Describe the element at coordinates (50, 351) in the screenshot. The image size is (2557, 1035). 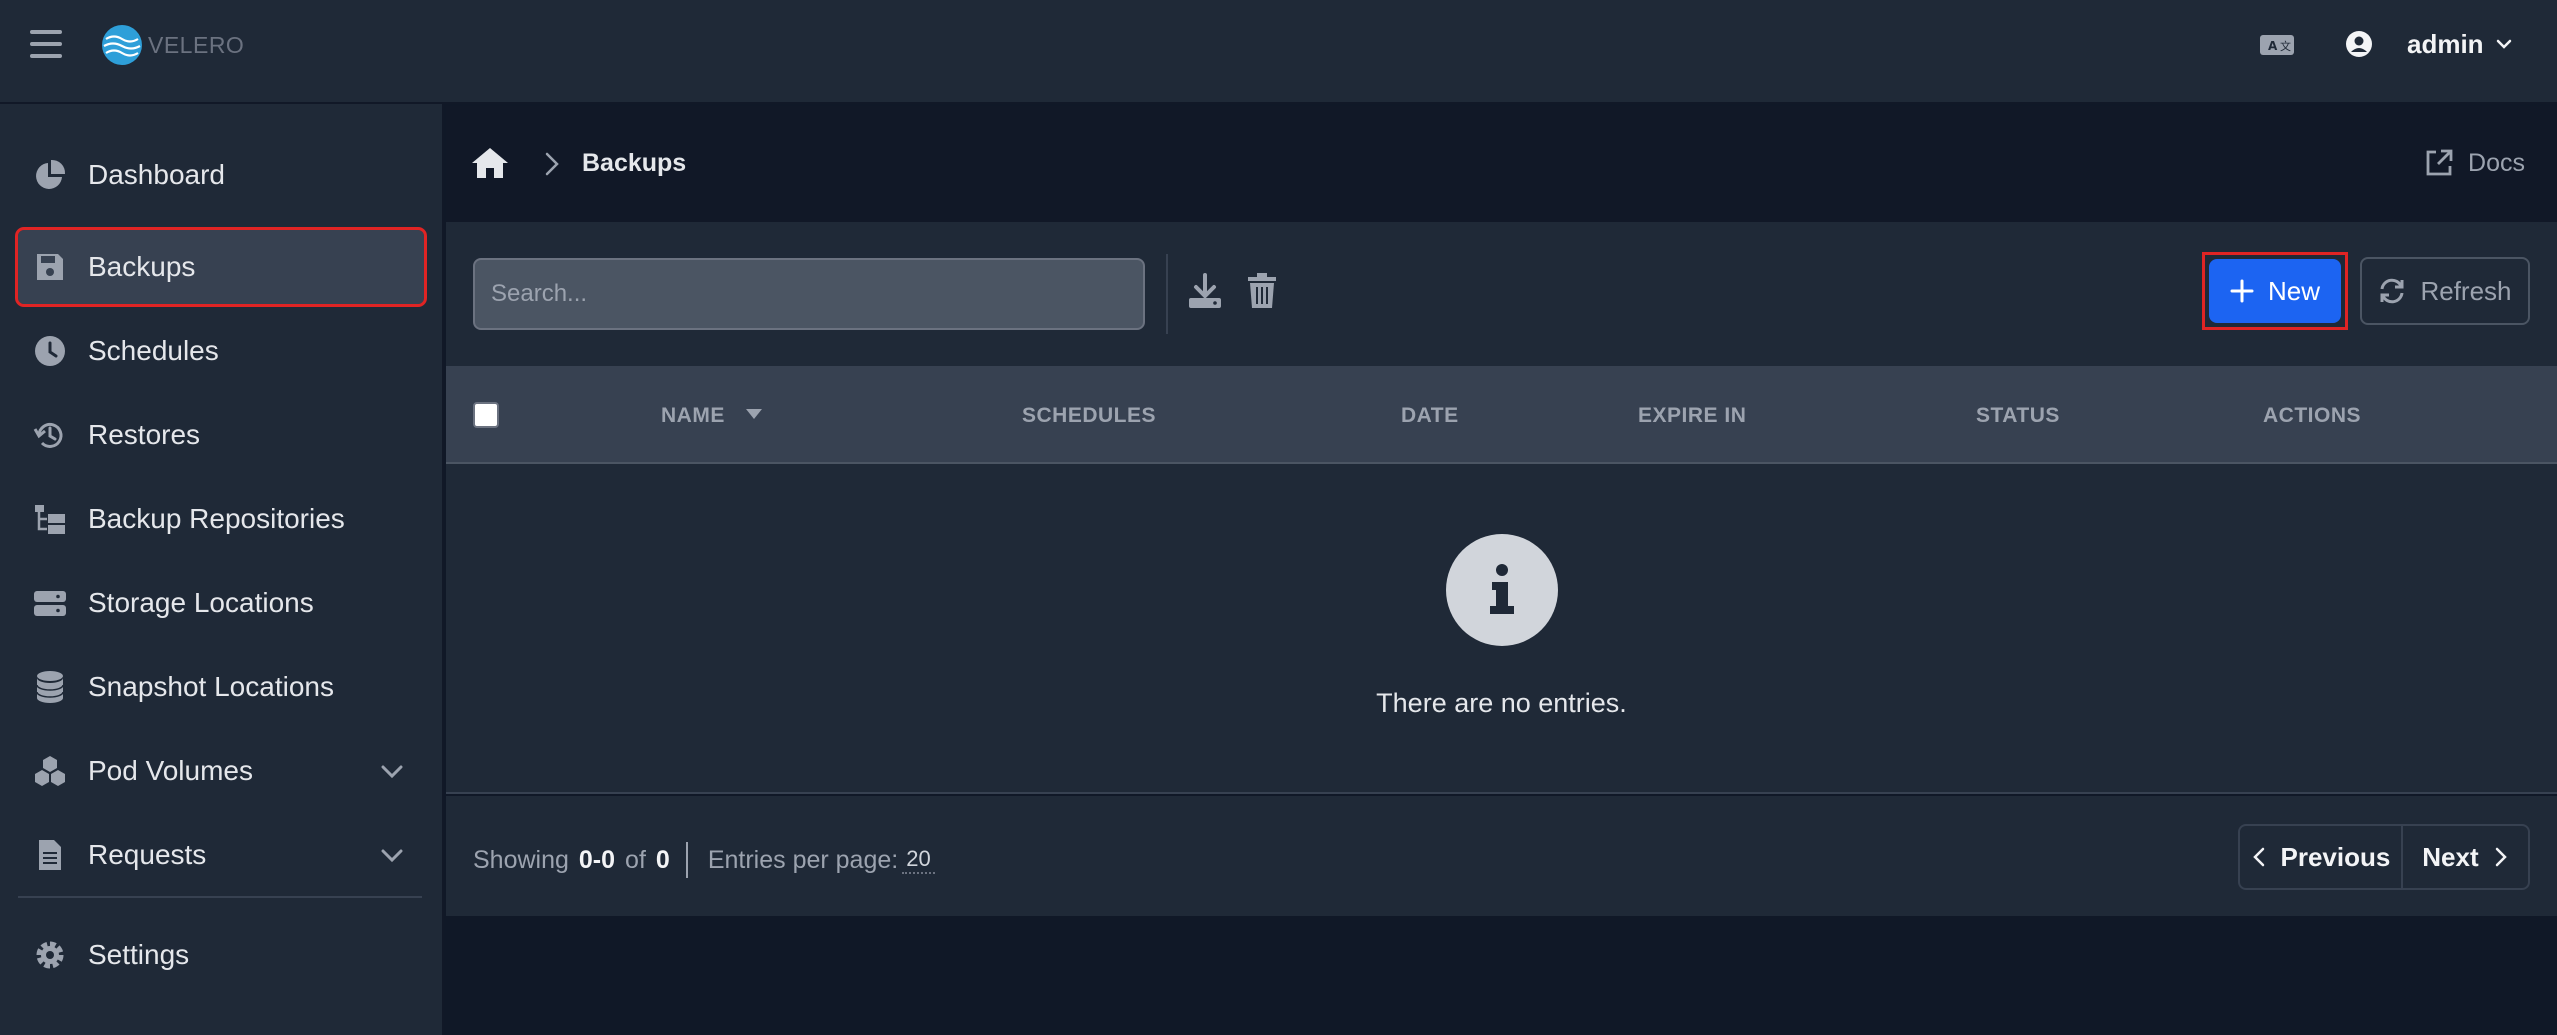
I see `clock-icon` at that location.